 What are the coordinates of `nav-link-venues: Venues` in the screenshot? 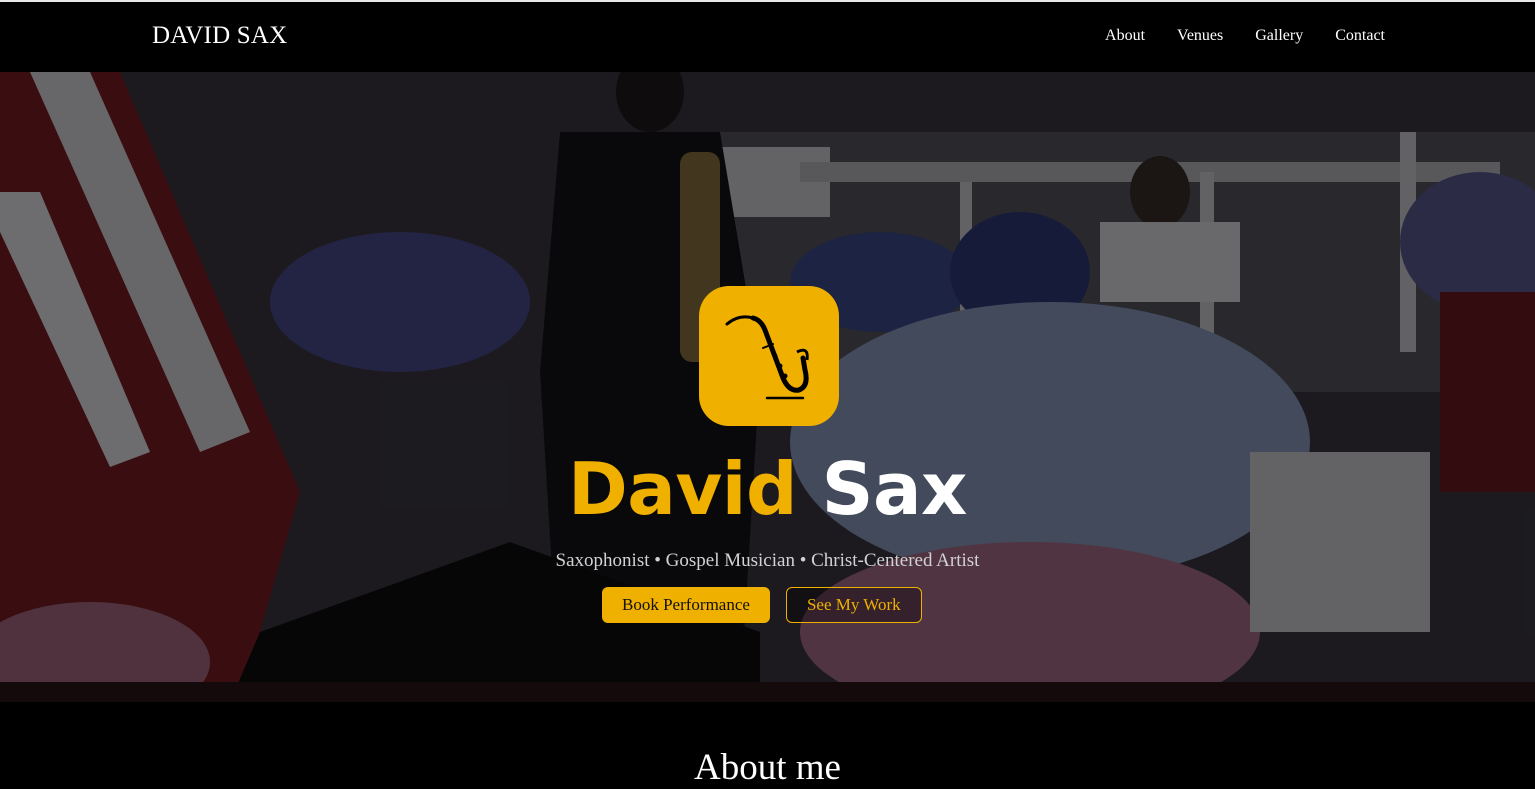 It's located at (1200, 36).